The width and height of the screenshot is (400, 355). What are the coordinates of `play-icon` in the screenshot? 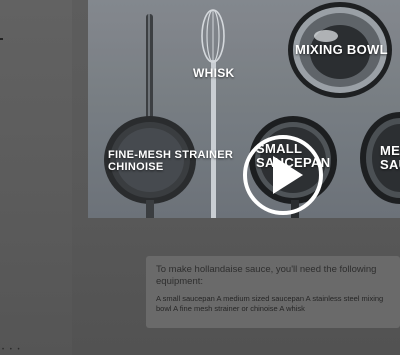 It's located at (288, 175).